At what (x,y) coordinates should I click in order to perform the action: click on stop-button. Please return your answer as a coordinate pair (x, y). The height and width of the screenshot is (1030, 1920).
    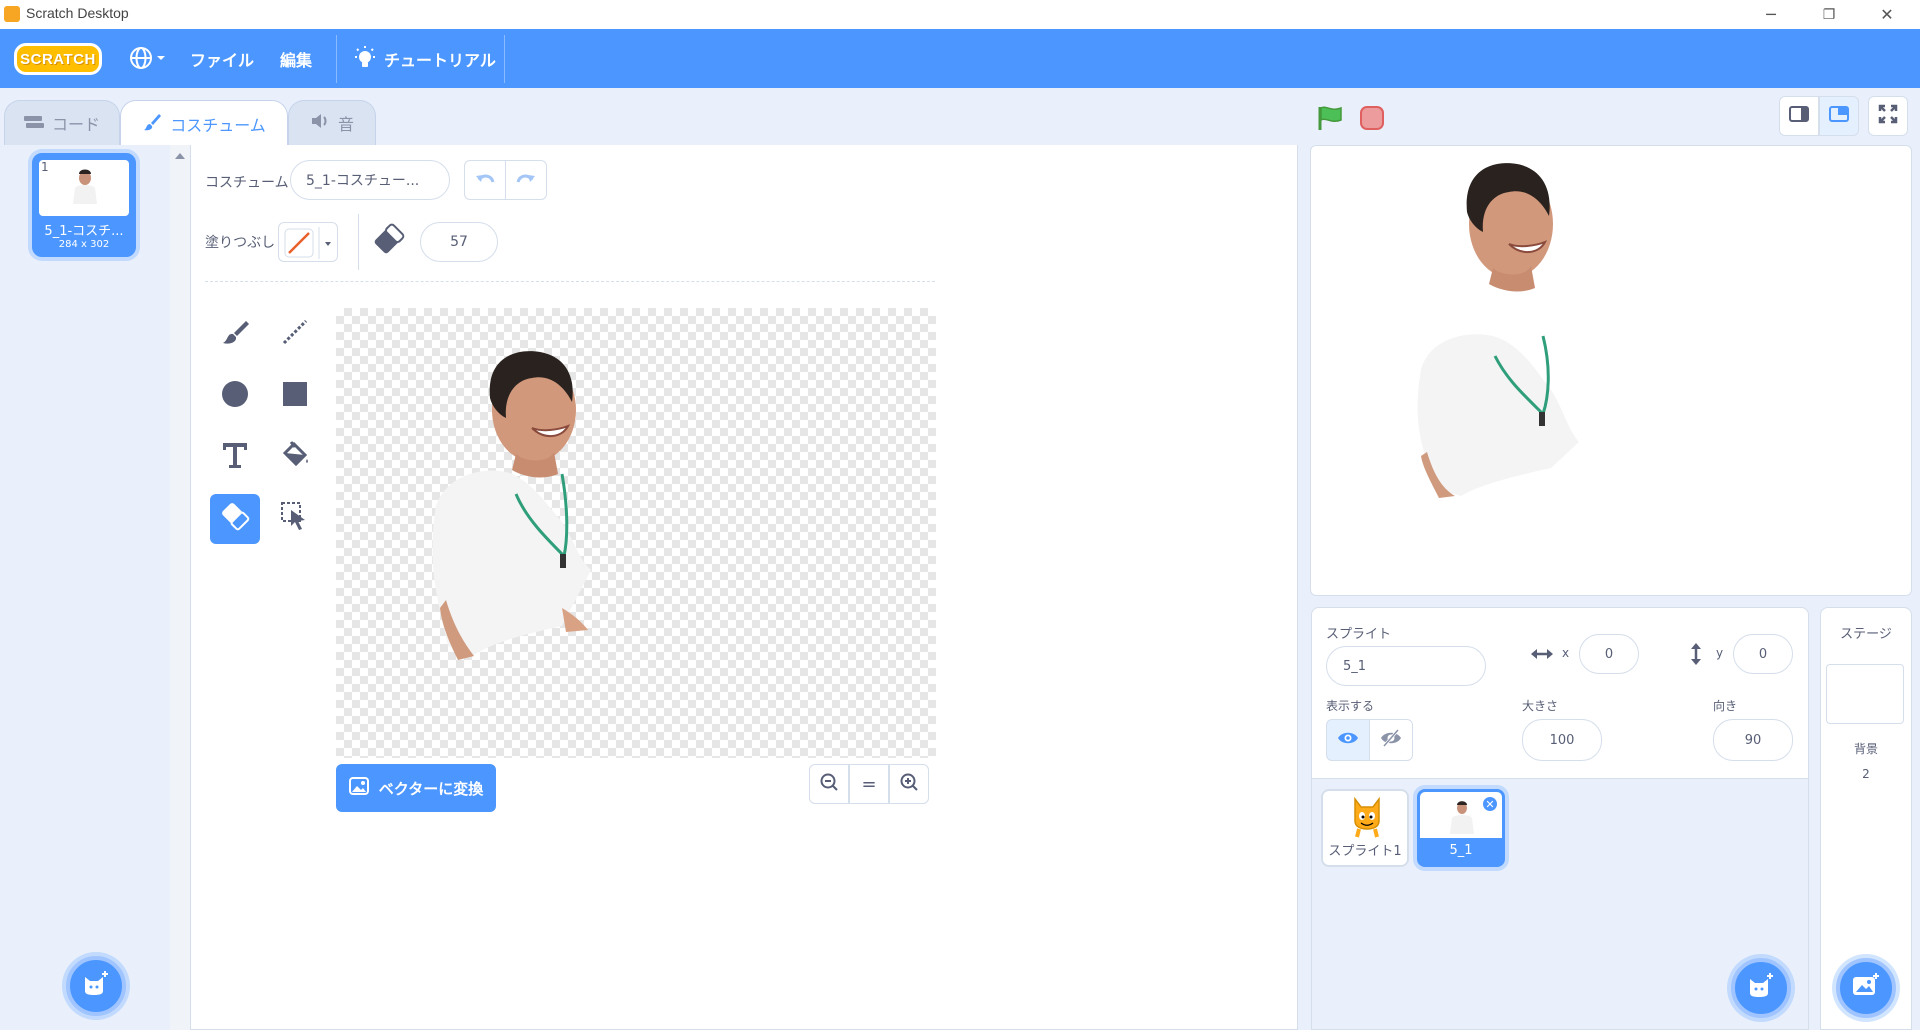
    Looking at the image, I should click on (1372, 118).